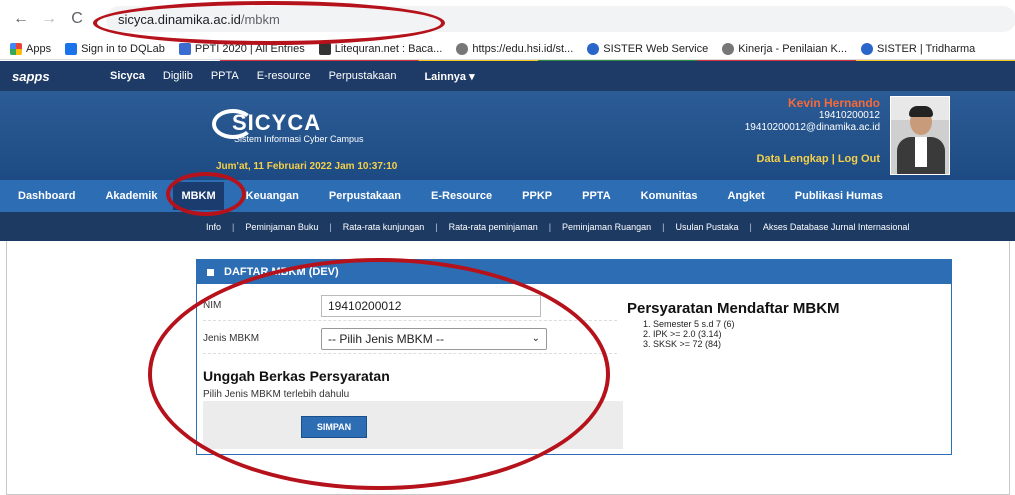 The image size is (1015, 495). Describe the element at coordinates (178, 76) in the screenshot. I see `topnav-digilib: Digilib` at that location.